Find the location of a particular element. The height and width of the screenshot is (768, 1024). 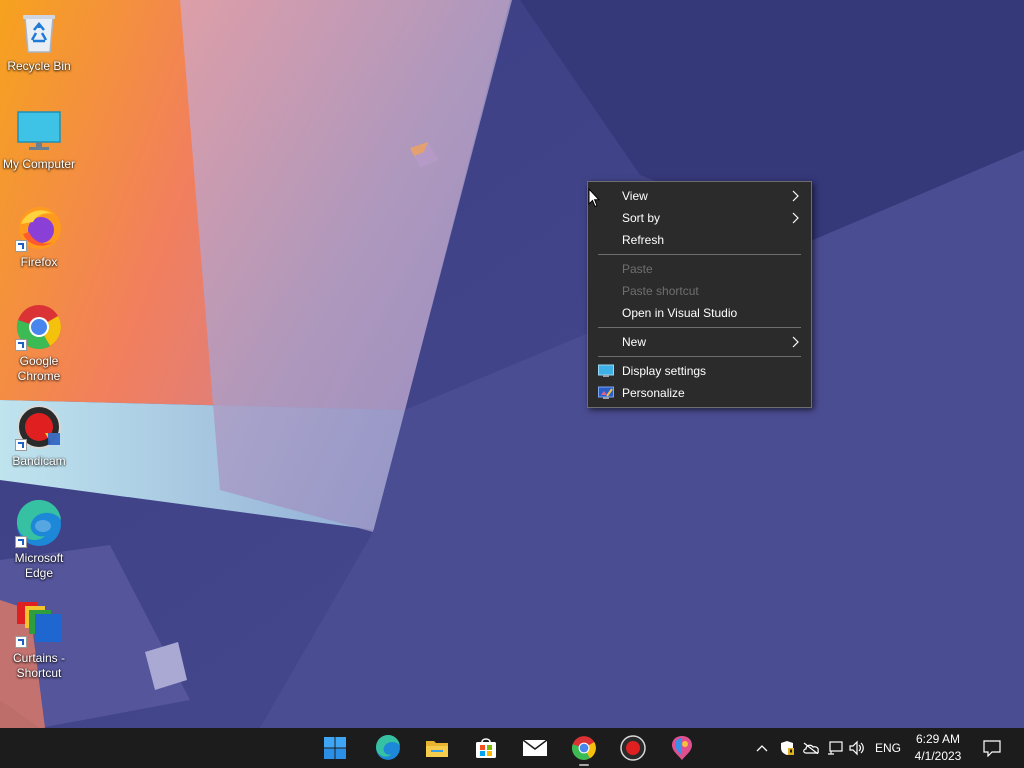

menu-item-label: Paste shortcut is located at coordinates (660, 291).